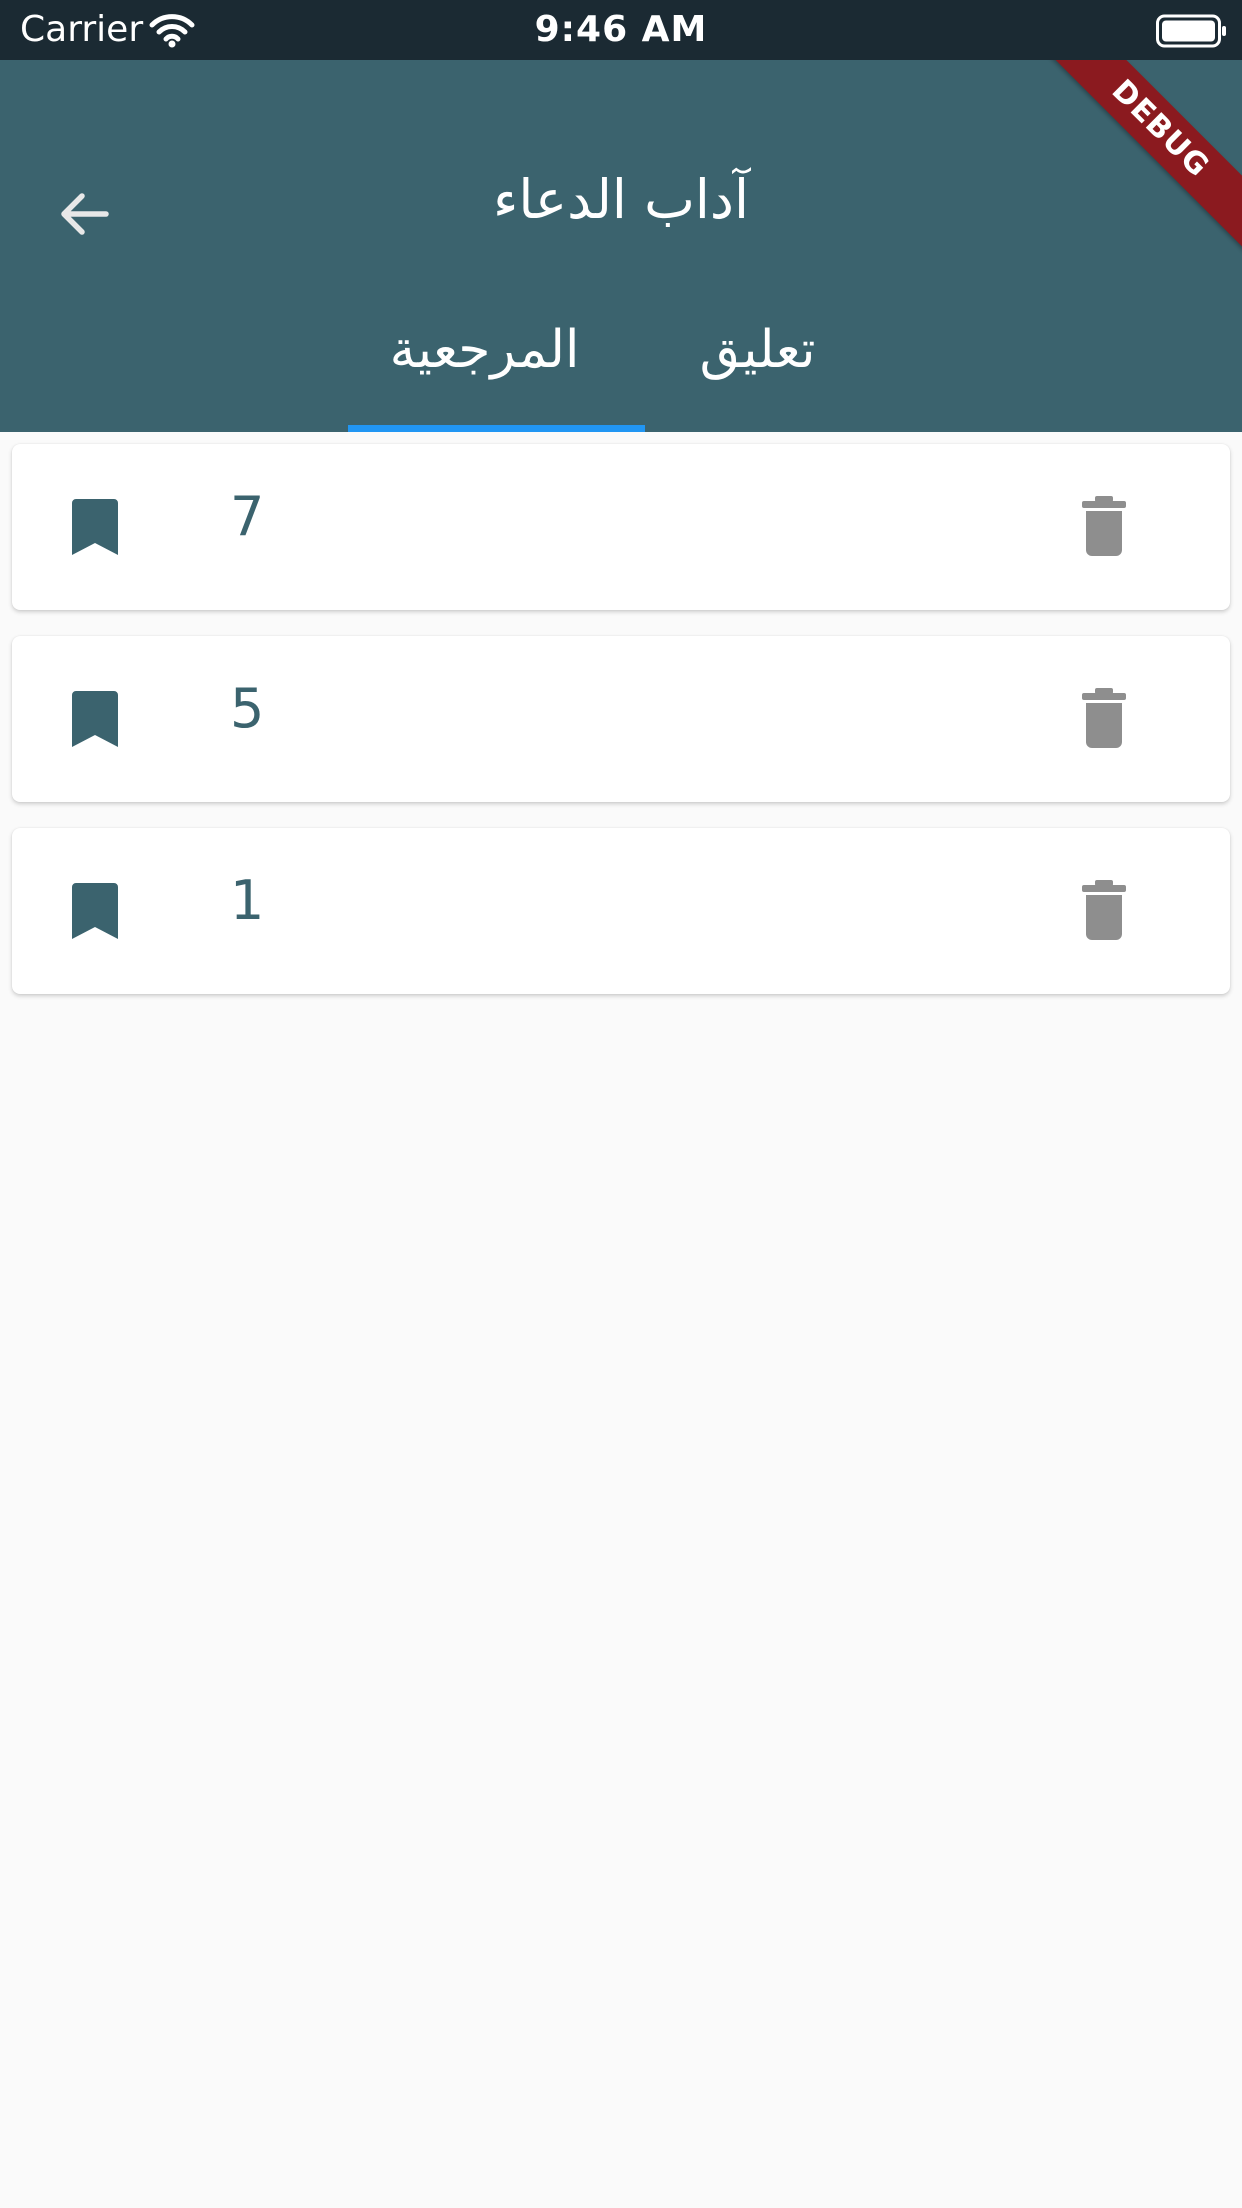 The image size is (1242, 2208). I want to click on status-bar: Carrier 9:46 AM, so click(621, 30).